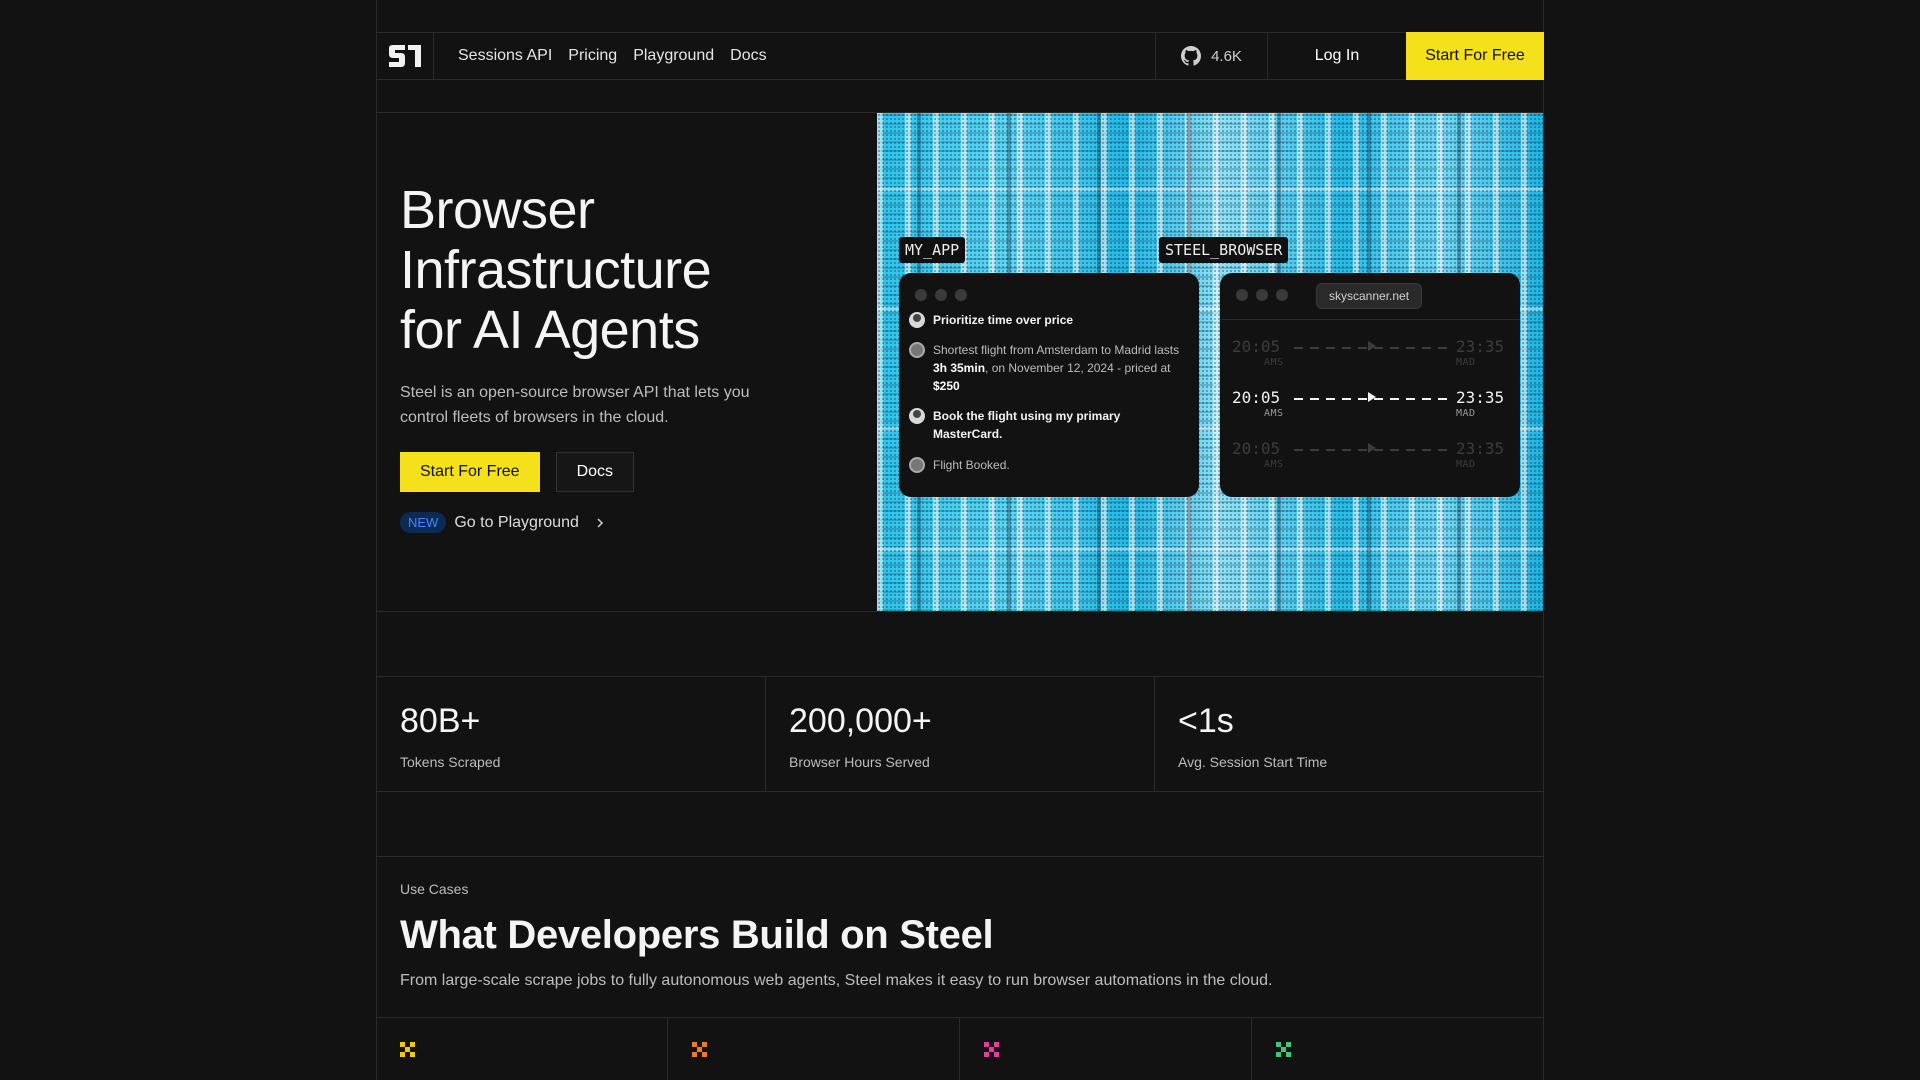  I want to click on hero-buttons: Start For Free Docs, so click(620, 472).